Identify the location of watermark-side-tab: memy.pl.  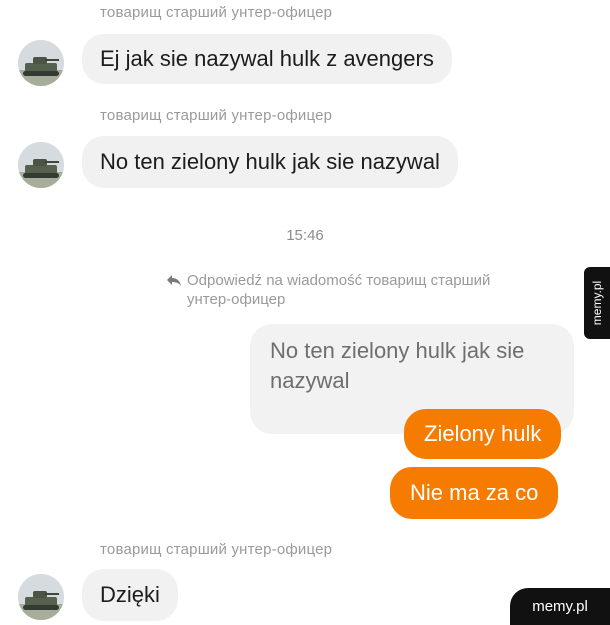
(597, 303).